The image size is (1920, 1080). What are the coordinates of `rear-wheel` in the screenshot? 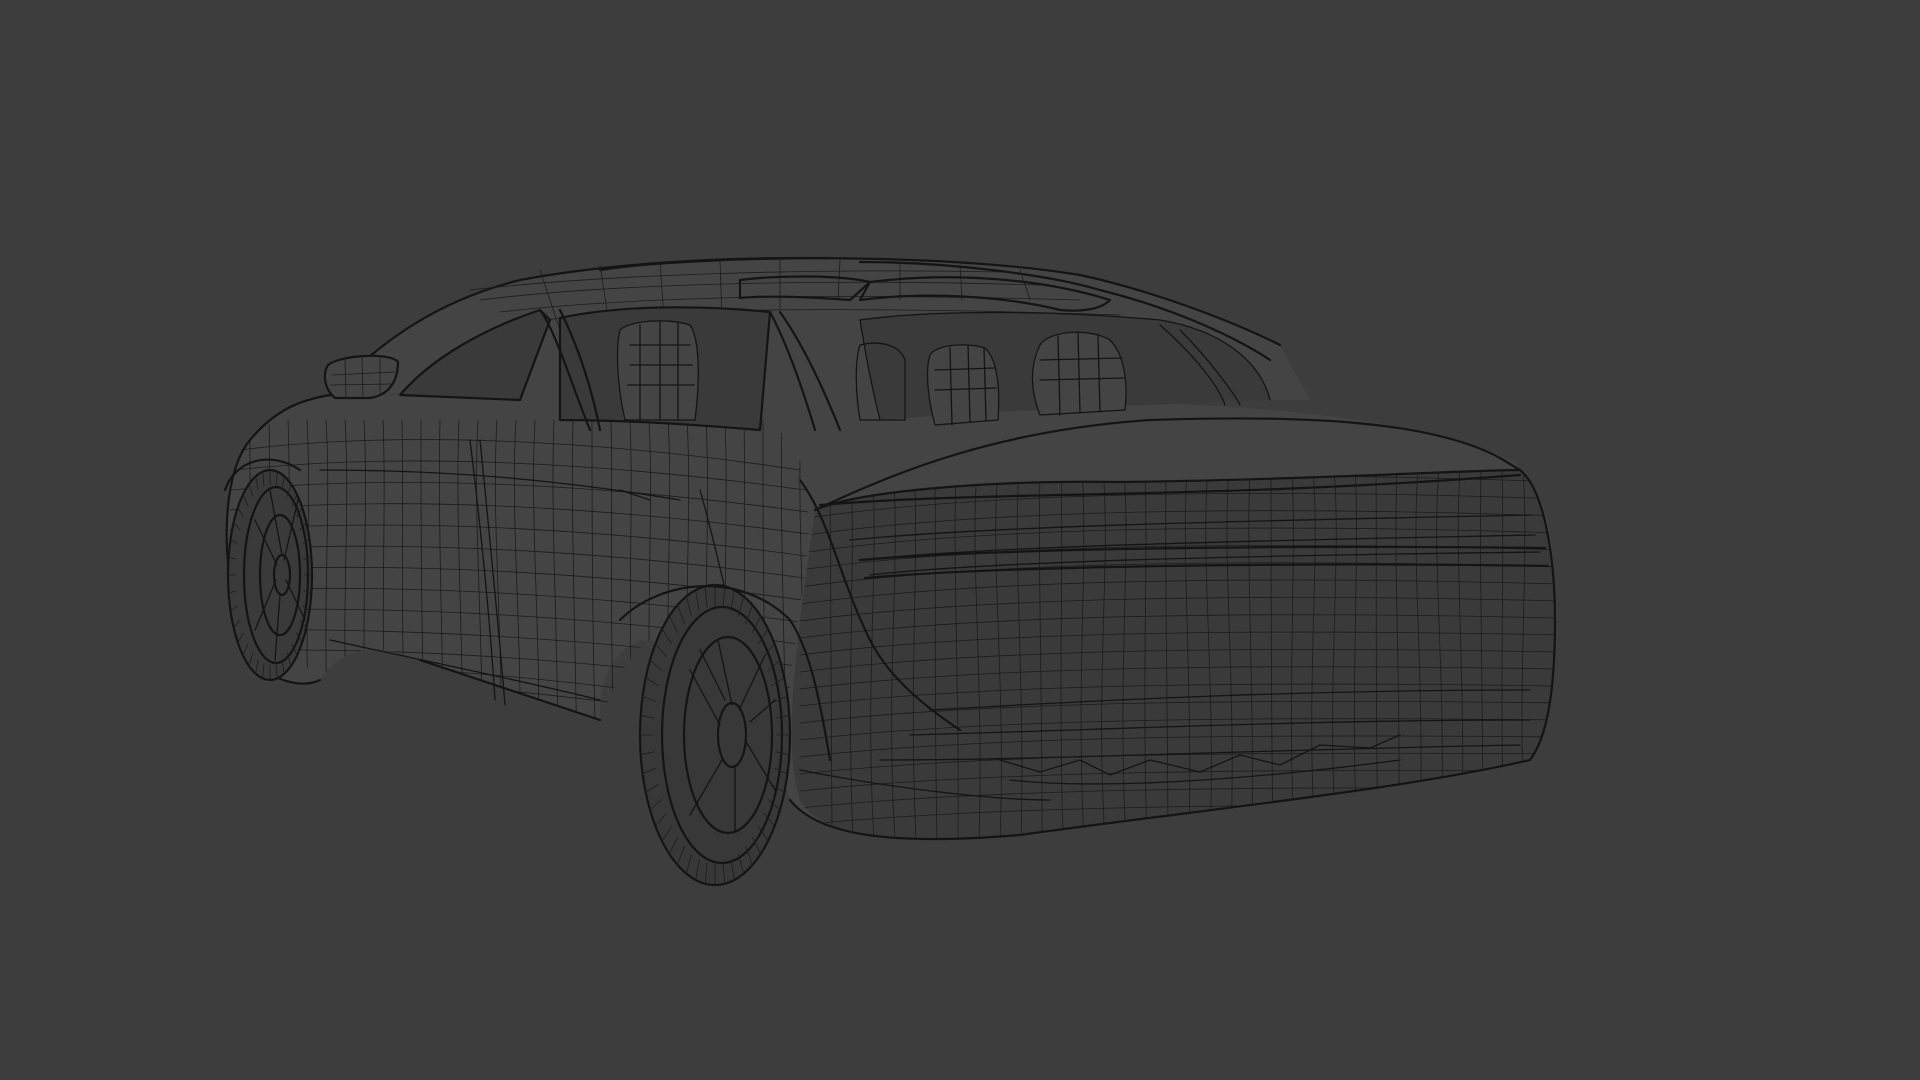 It's located at (715, 735).